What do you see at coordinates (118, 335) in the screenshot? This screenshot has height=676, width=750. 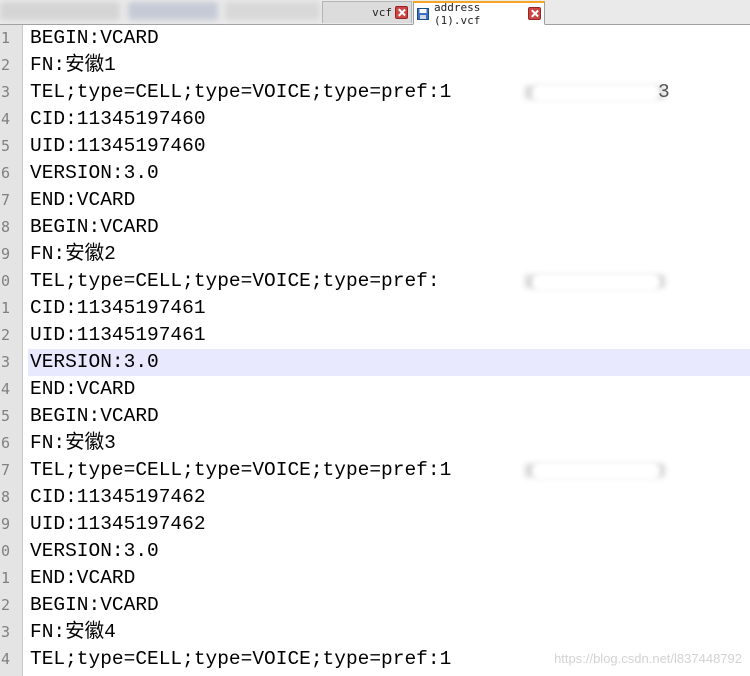 I see `line-text: UID:11345197461` at bounding box center [118, 335].